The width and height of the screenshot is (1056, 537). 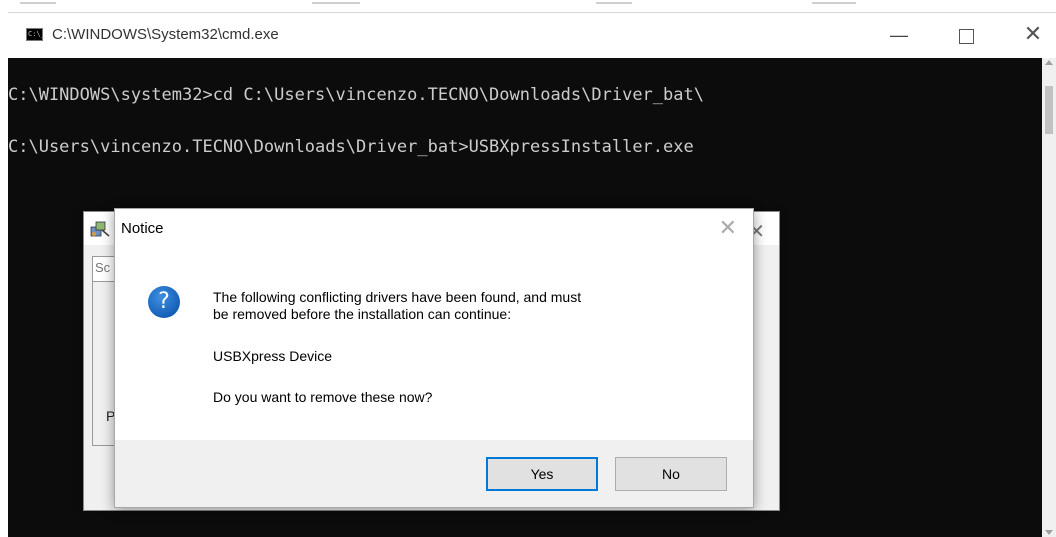 What do you see at coordinates (142, 228) in the screenshot?
I see `notice-title: Notice` at bounding box center [142, 228].